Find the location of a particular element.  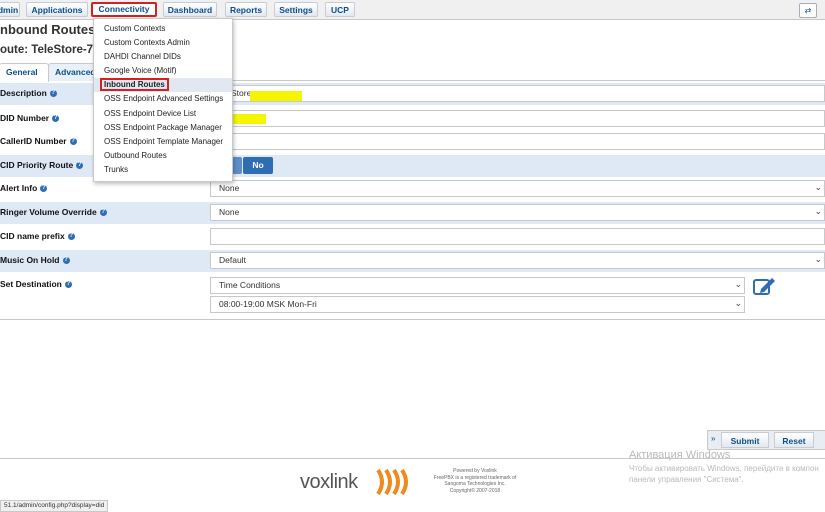

nav-settings: Settings is located at coordinates (296, 9).